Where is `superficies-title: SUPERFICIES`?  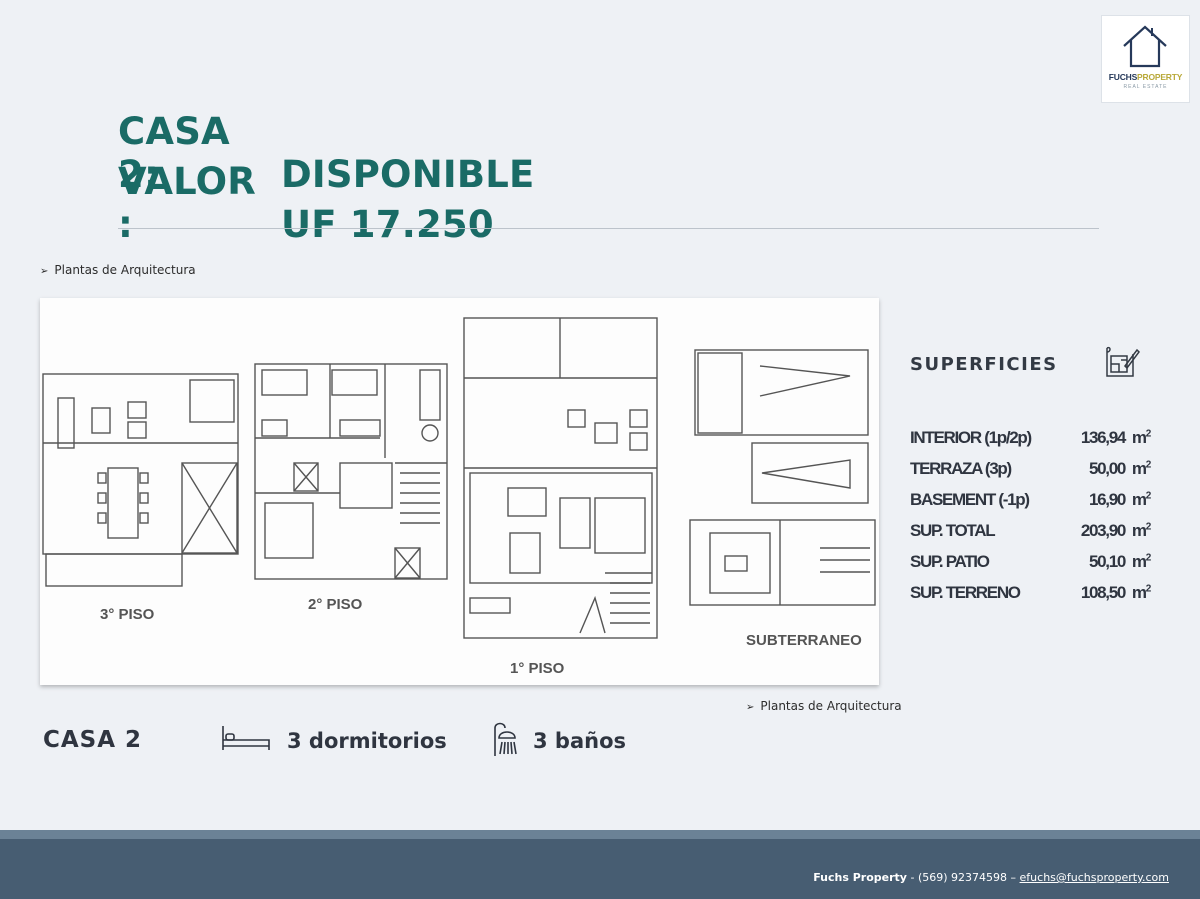
superficies-title: SUPERFICIES is located at coordinates (984, 364).